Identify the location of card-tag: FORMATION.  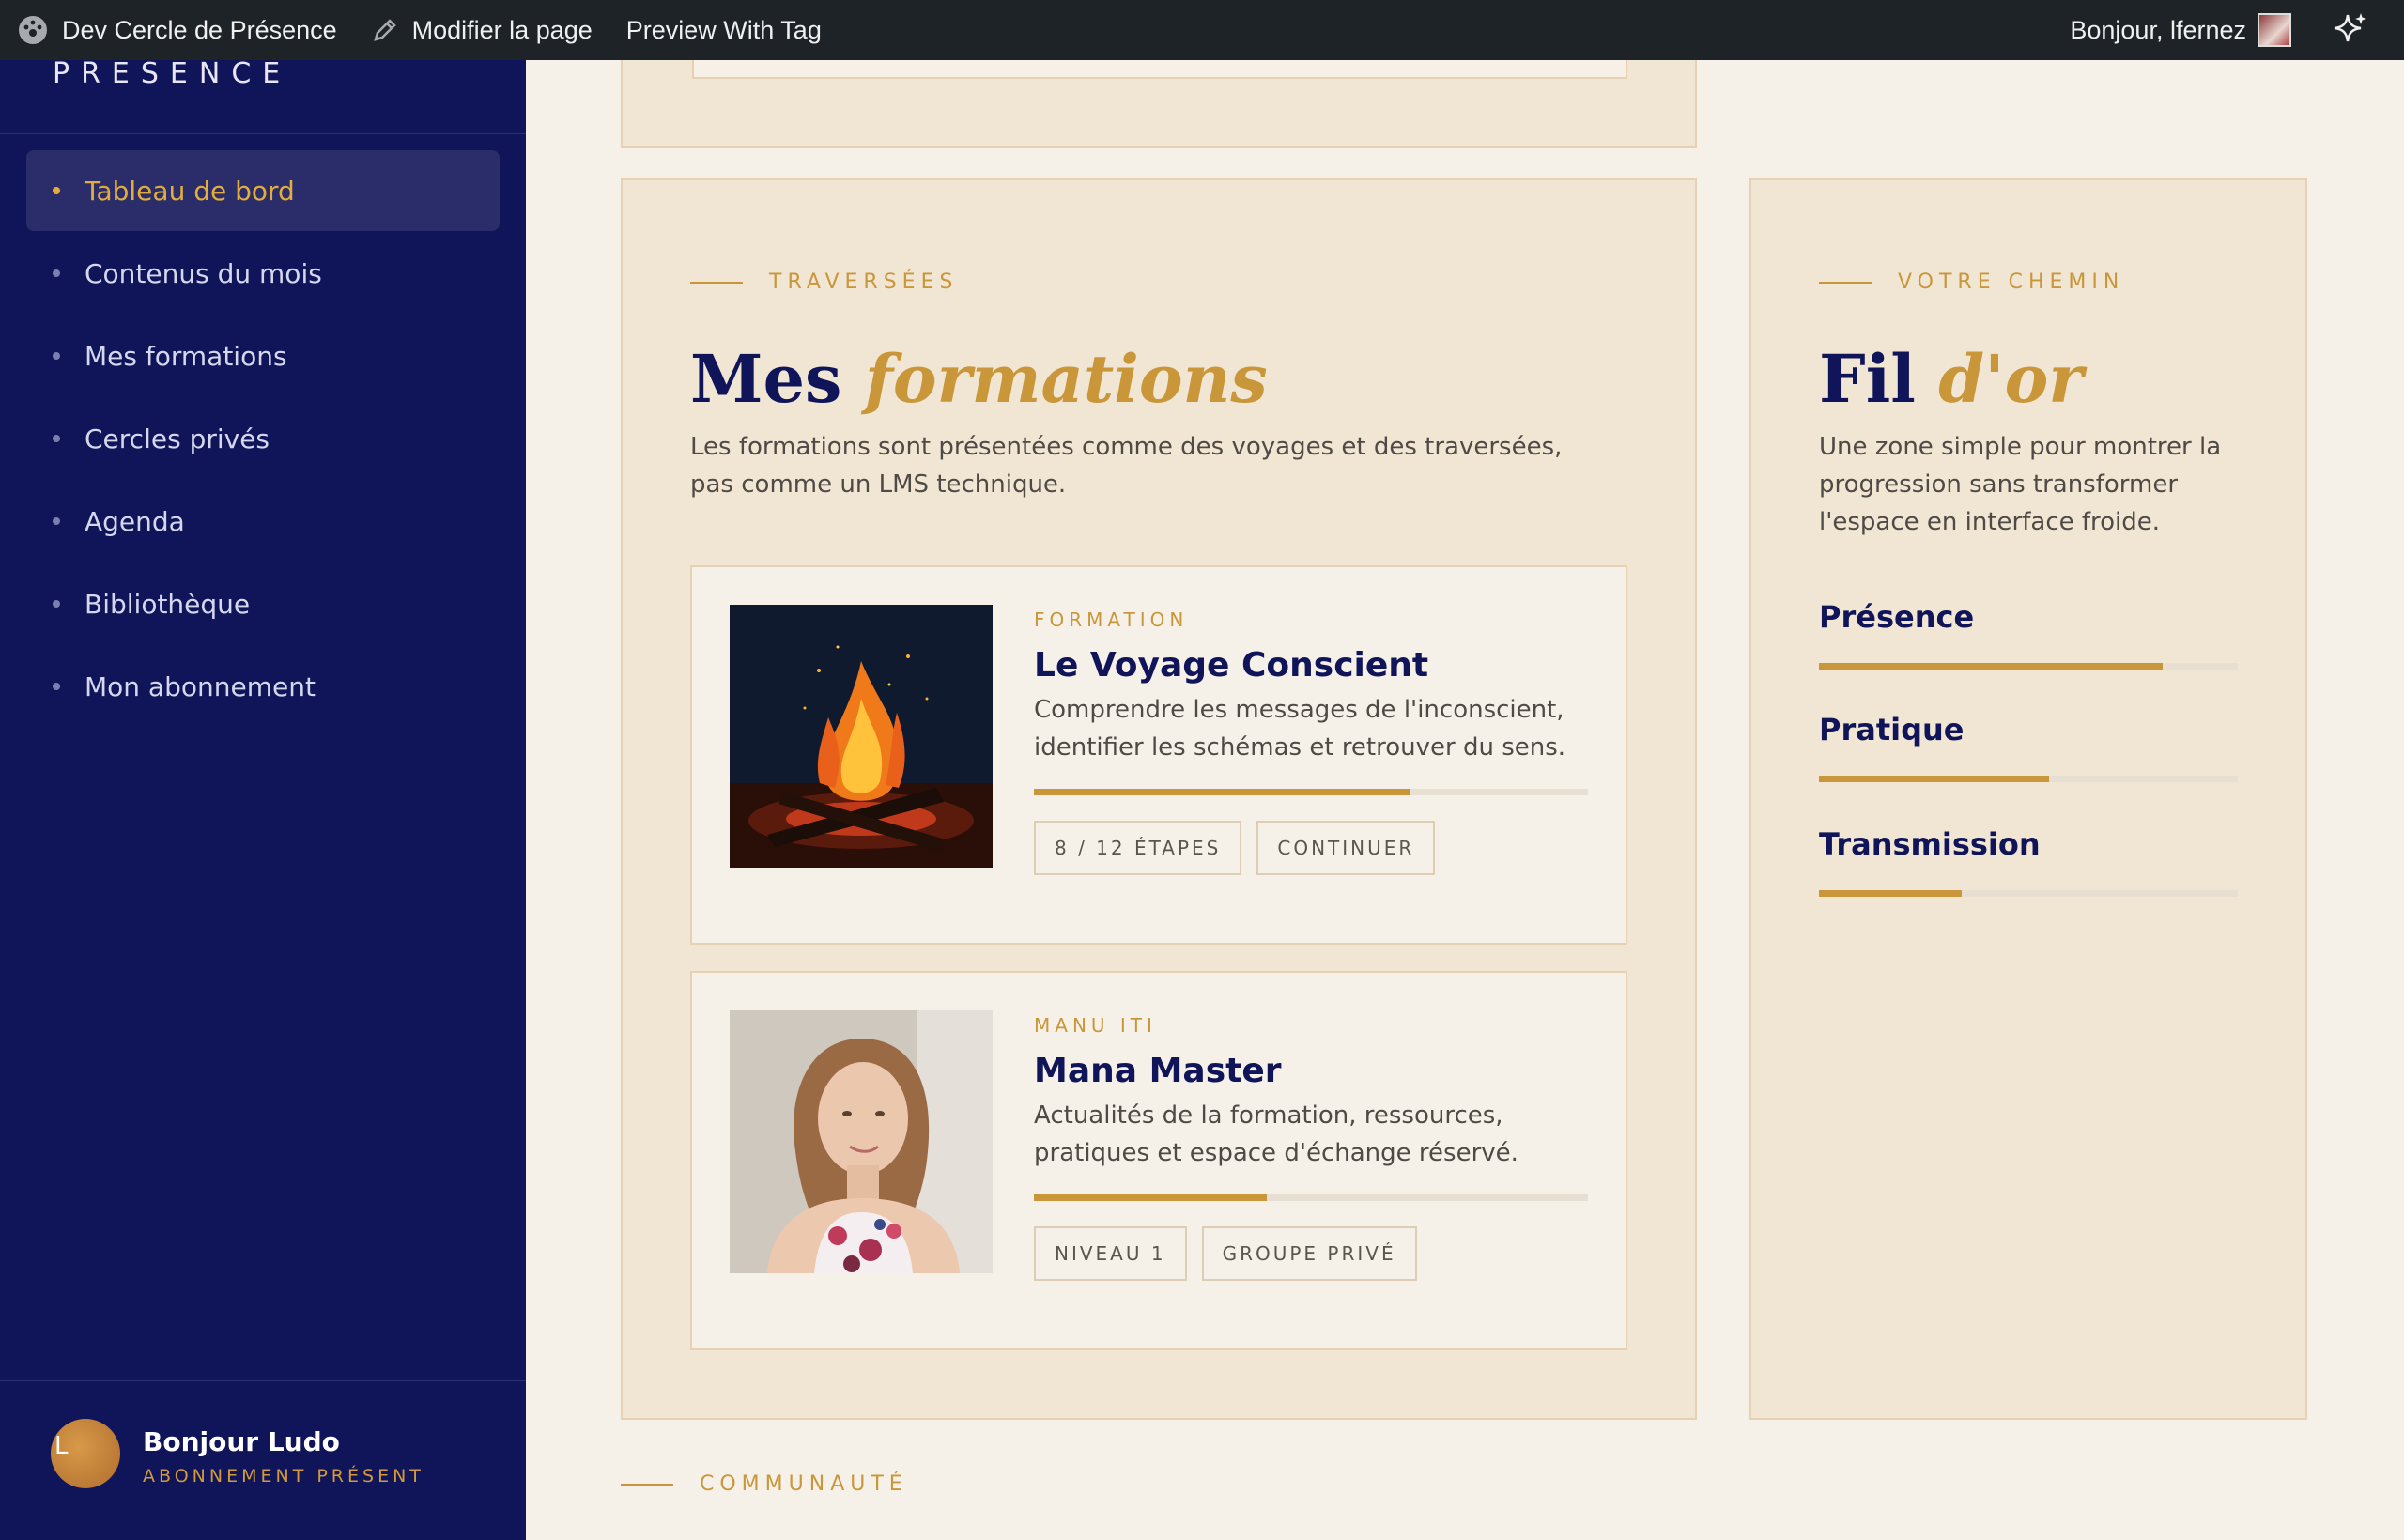
(1111, 619).